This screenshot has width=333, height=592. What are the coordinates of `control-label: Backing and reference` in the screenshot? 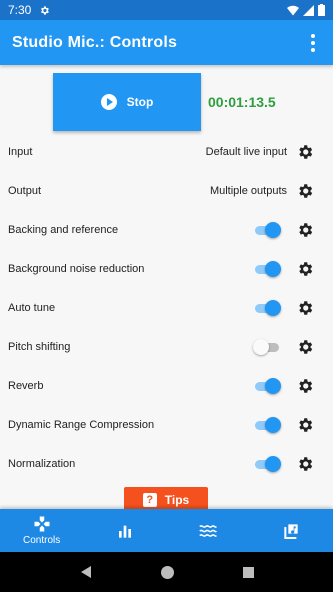 It's located at (63, 229).